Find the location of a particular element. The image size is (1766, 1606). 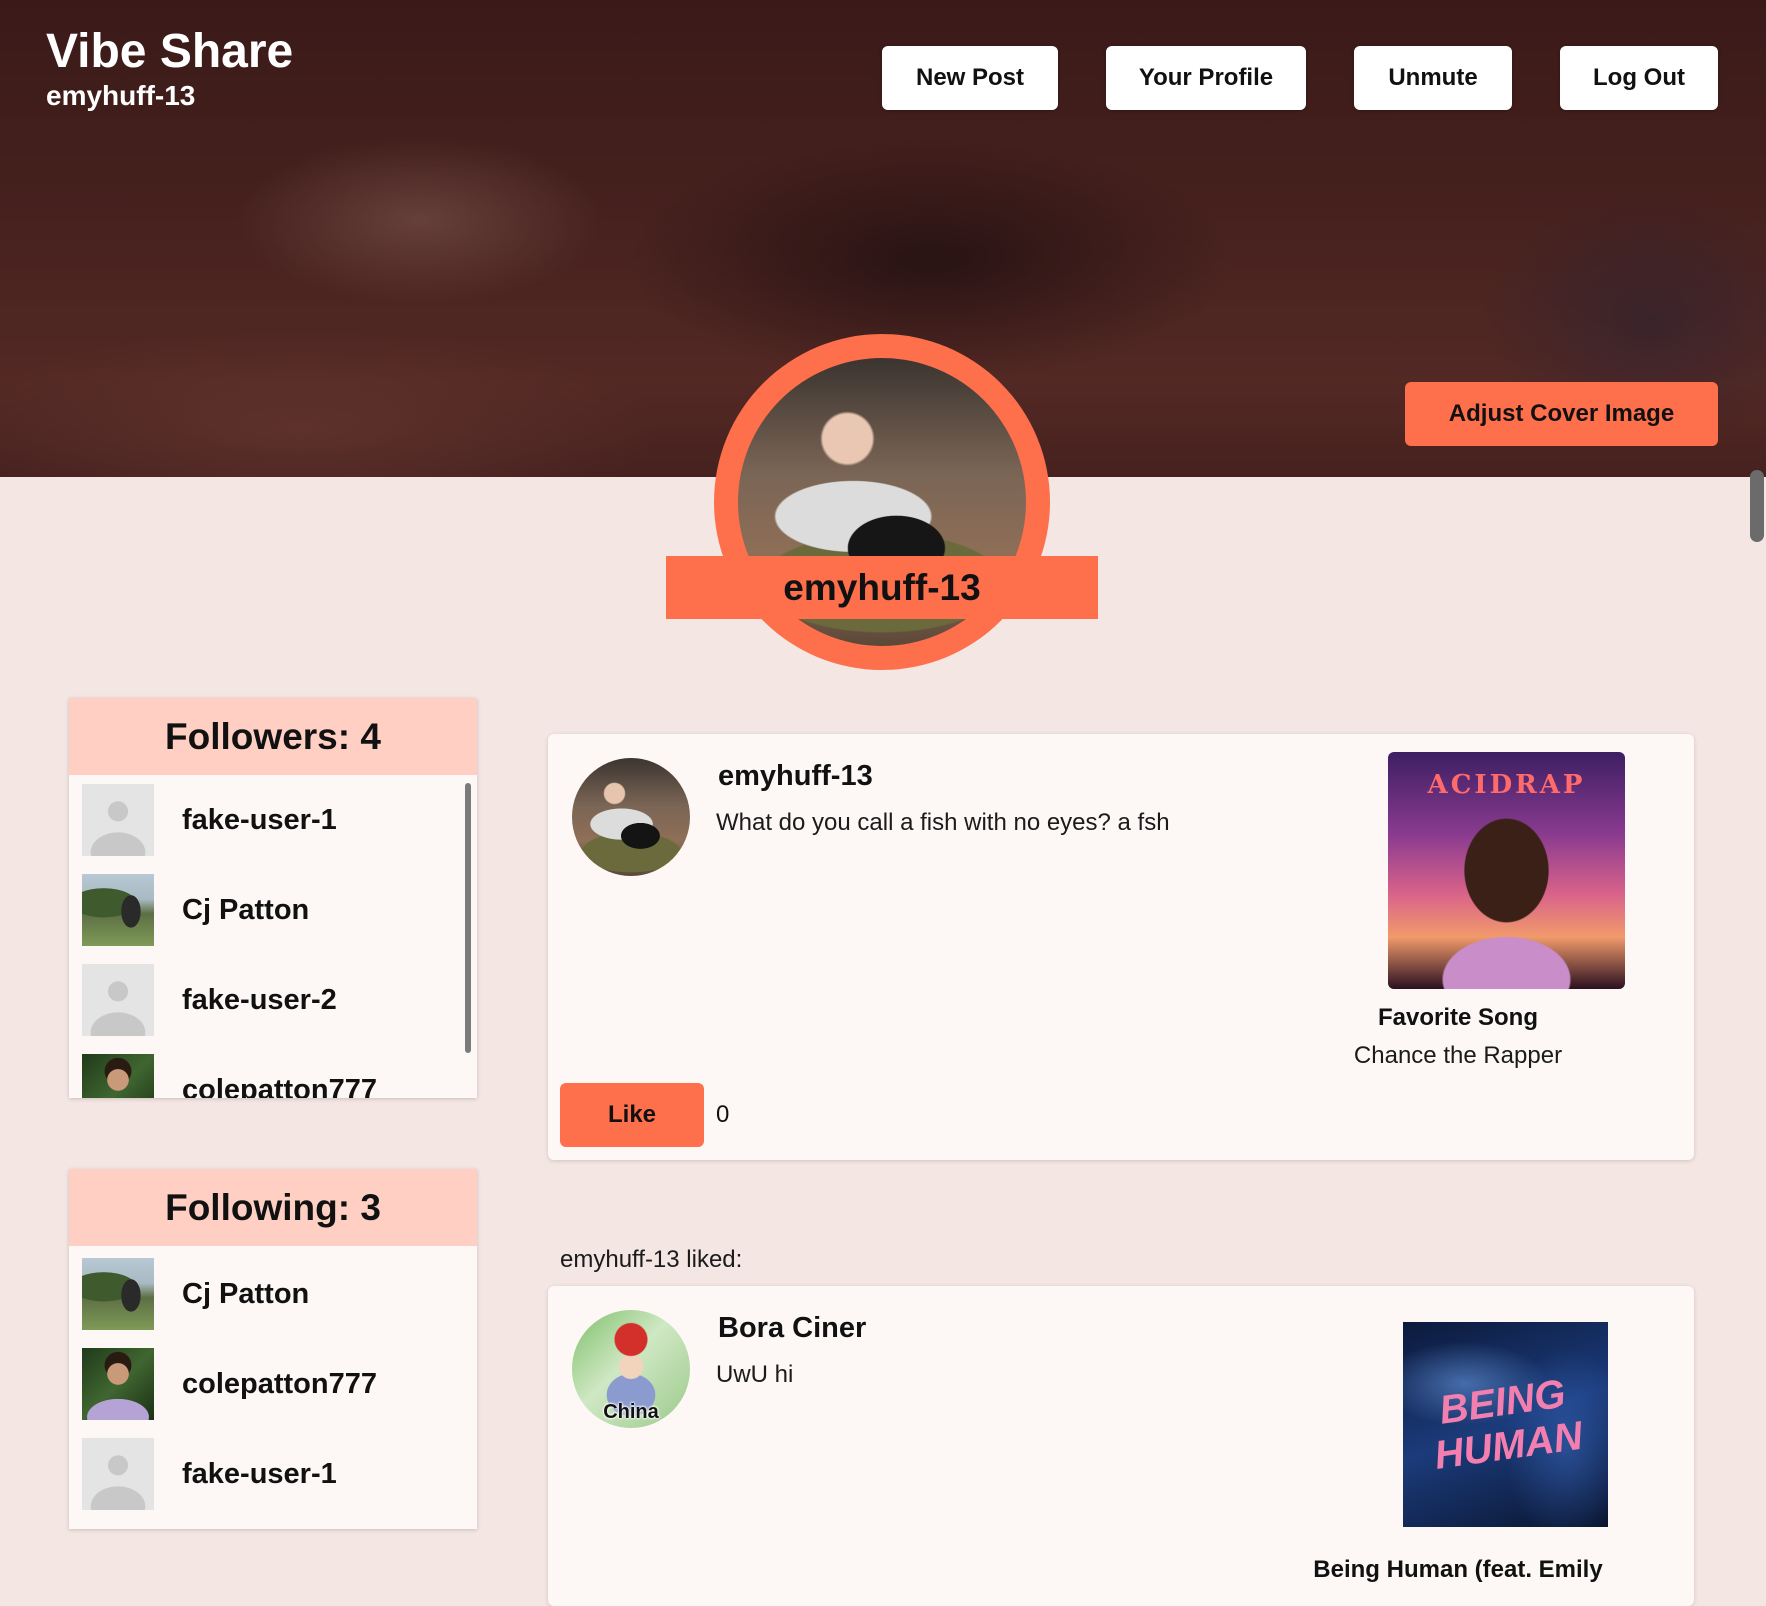

post-author: emyhuff-13 is located at coordinates (795, 776).